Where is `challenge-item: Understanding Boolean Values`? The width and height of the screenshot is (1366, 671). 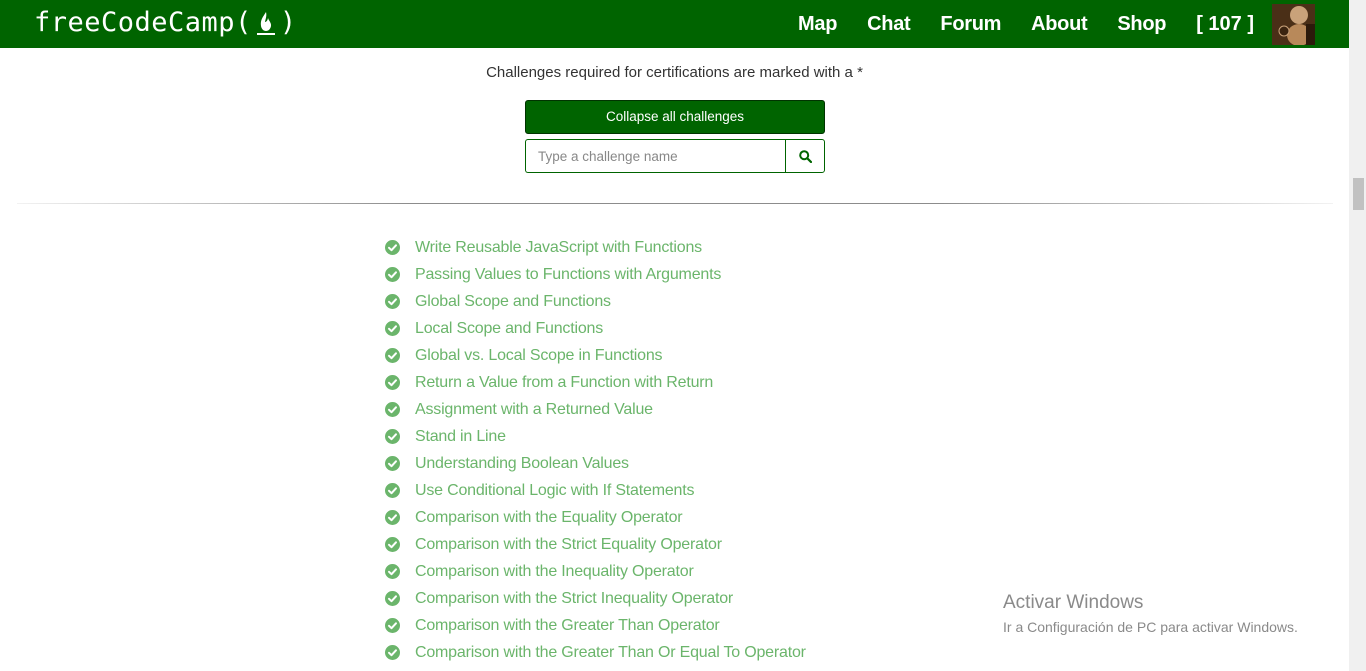
challenge-item: Understanding Boolean Values is located at coordinates (595, 463).